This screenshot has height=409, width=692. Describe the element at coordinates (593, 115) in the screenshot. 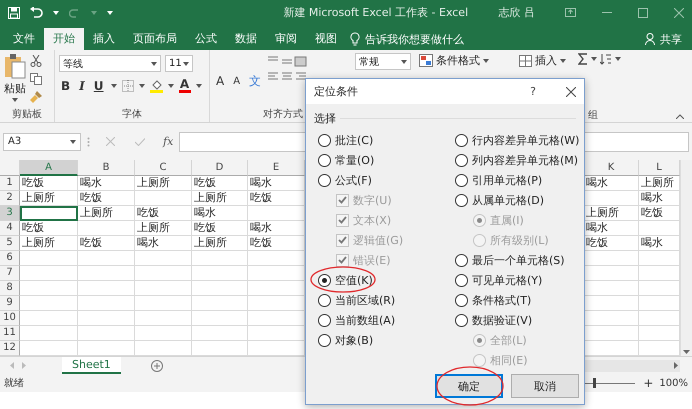

I see `group-label: 组` at that location.